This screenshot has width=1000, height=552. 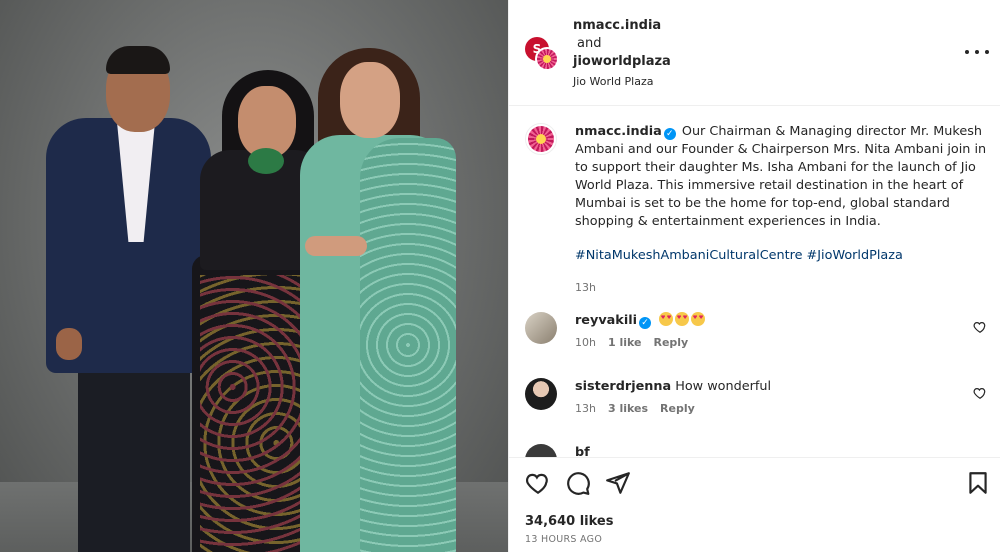 What do you see at coordinates (760, 450) in the screenshot?
I see `comment-item-partial: bf` at bounding box center [760, 450].